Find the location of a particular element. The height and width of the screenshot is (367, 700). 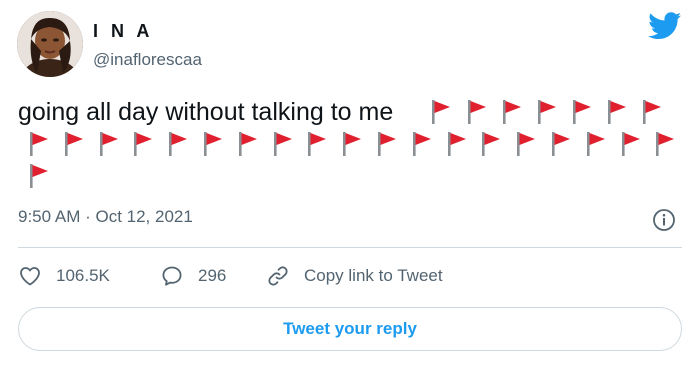

heart-icon is located at coordinates (30, 276).